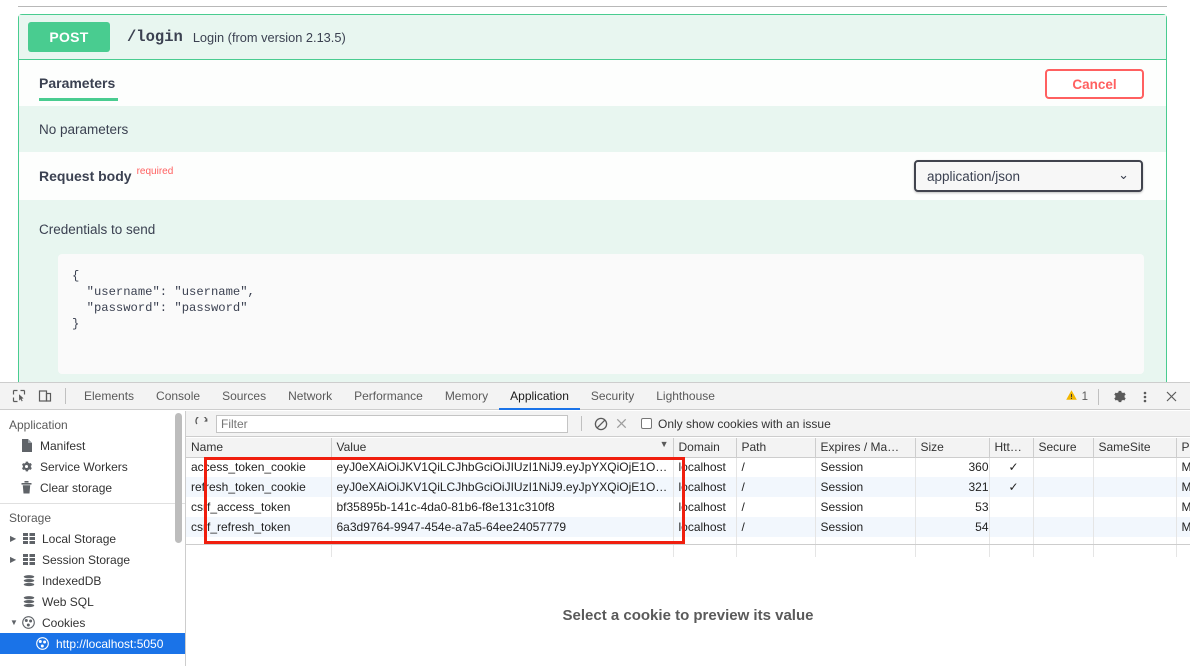 The height and width of the screenshot is (666, 1190). Describe the element at coordinates (202, 424) in the screenshot. I see `refresh-icon` at that location.